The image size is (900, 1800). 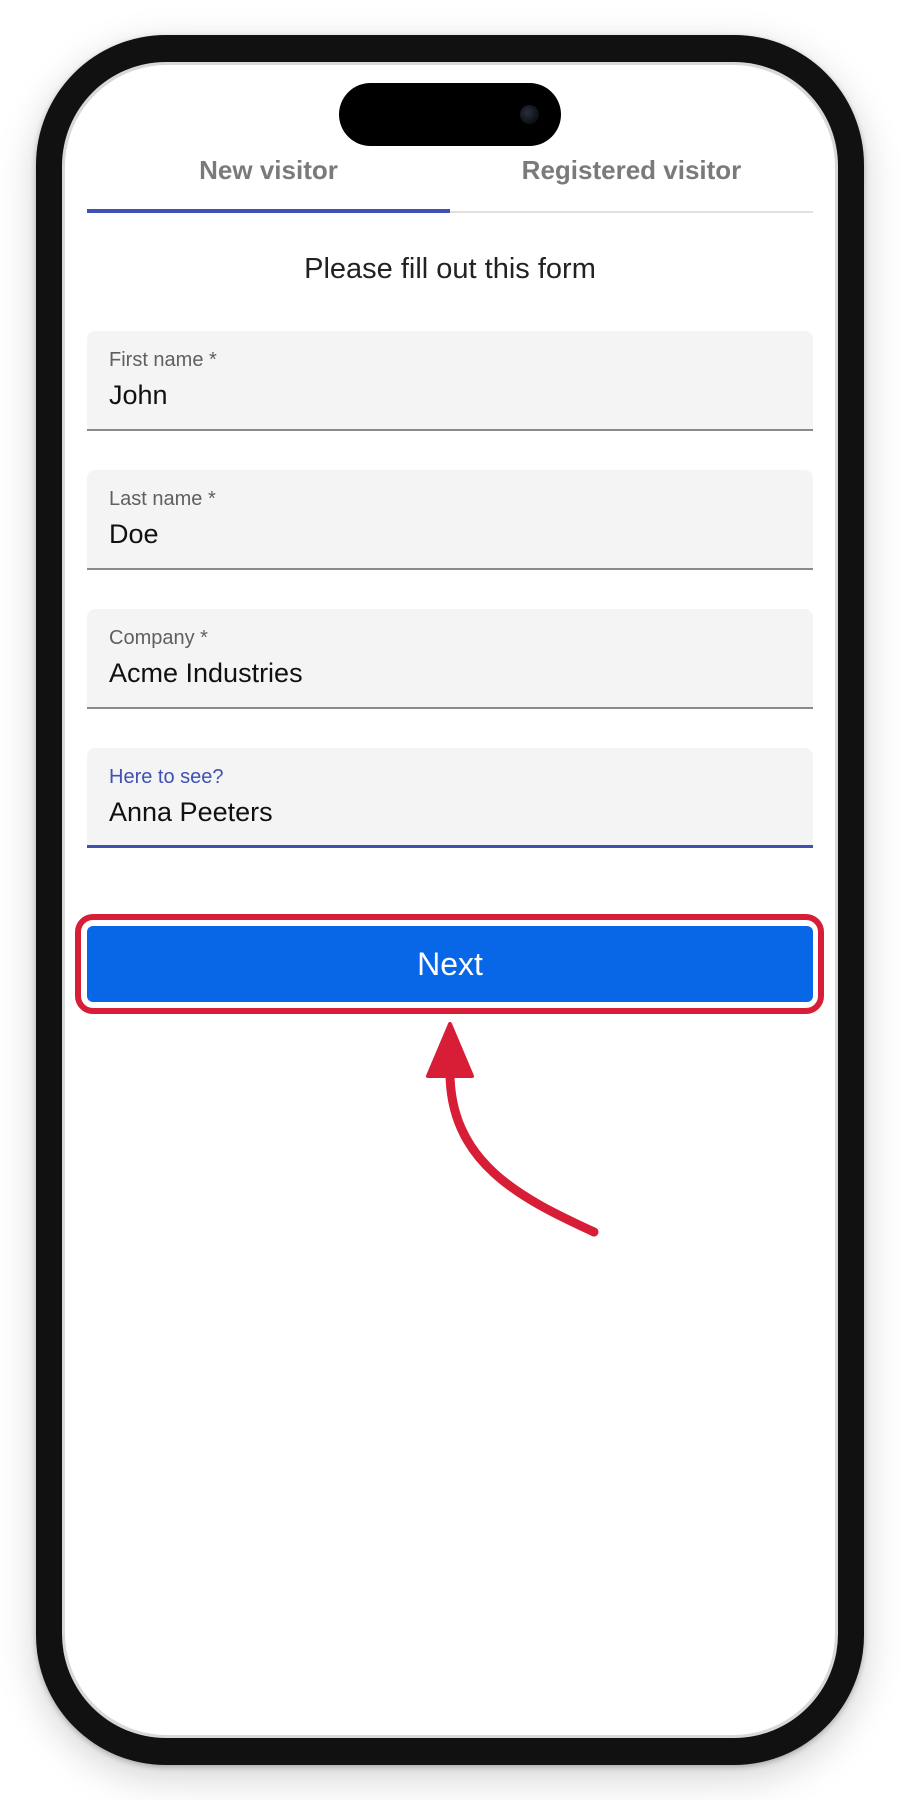 I want to click on company-field: Company *, so click(x=450, y=659).